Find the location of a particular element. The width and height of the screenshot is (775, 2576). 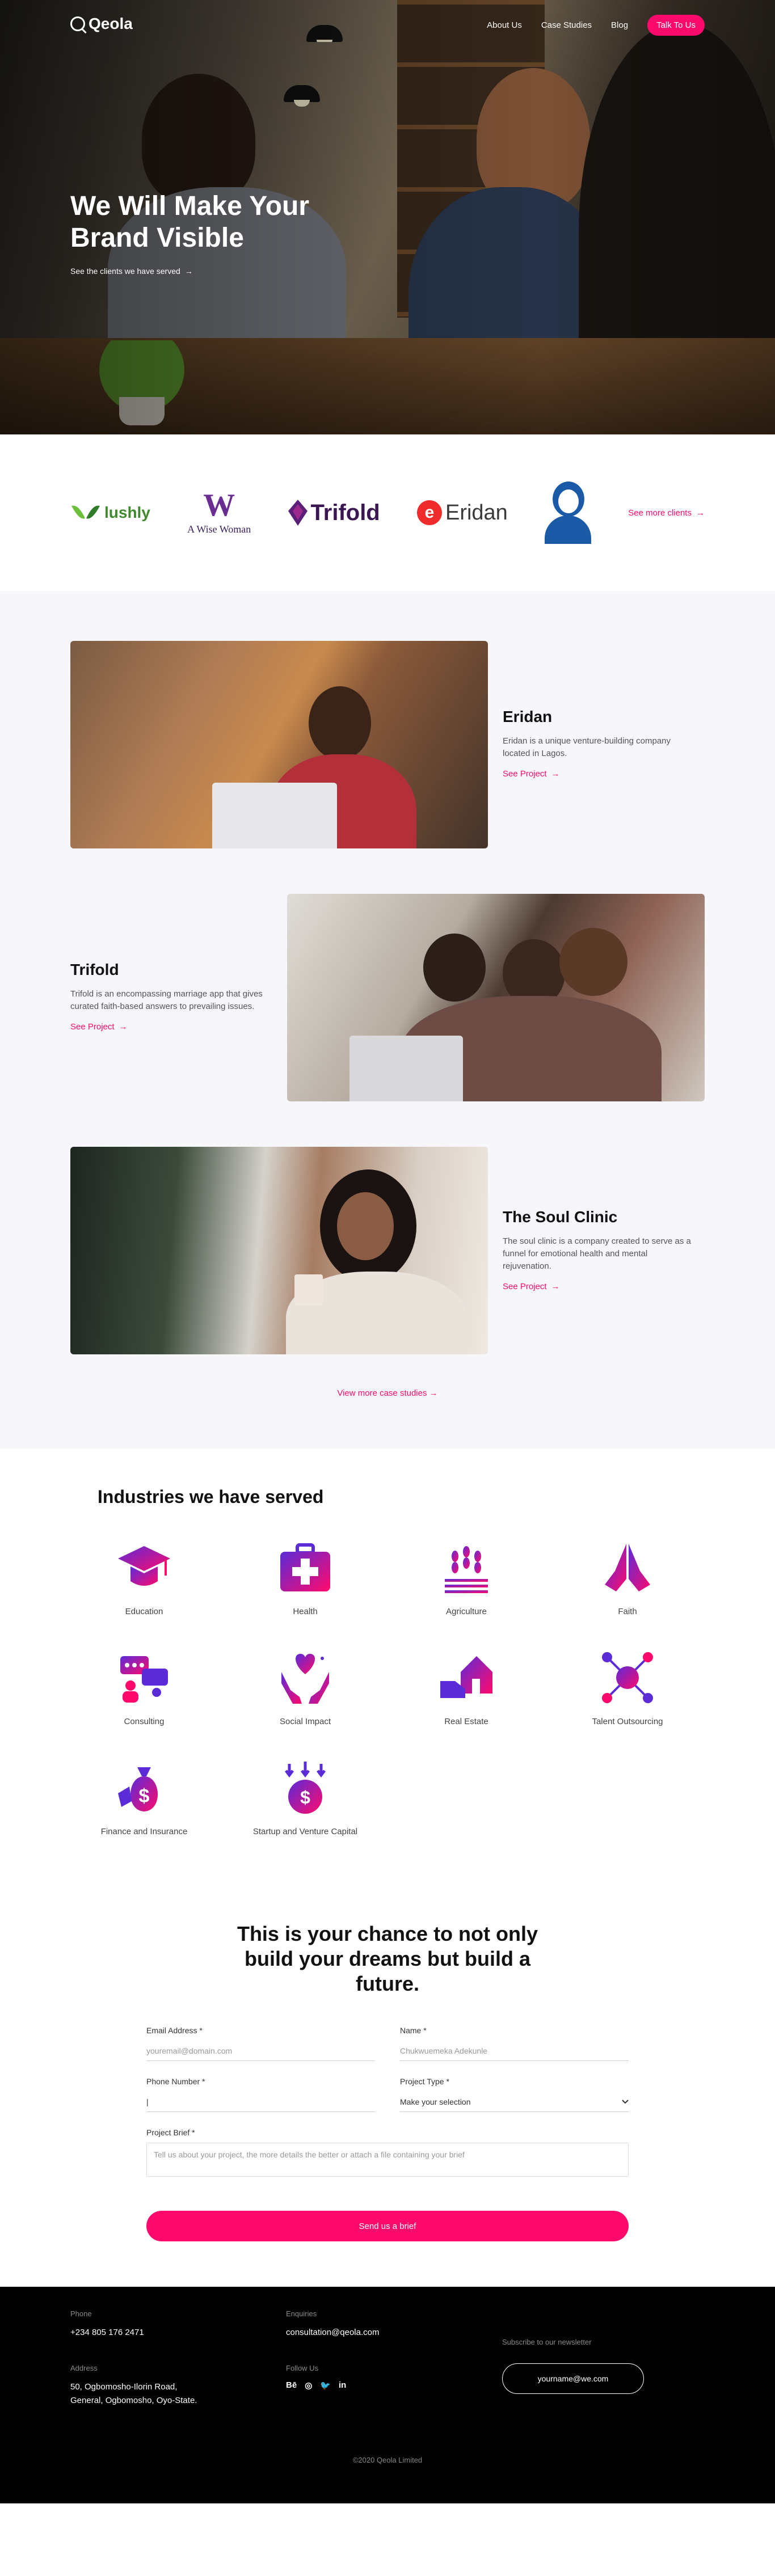

name-input: Chukwuemeka Adekunle is located at coordinates (514, 2051).